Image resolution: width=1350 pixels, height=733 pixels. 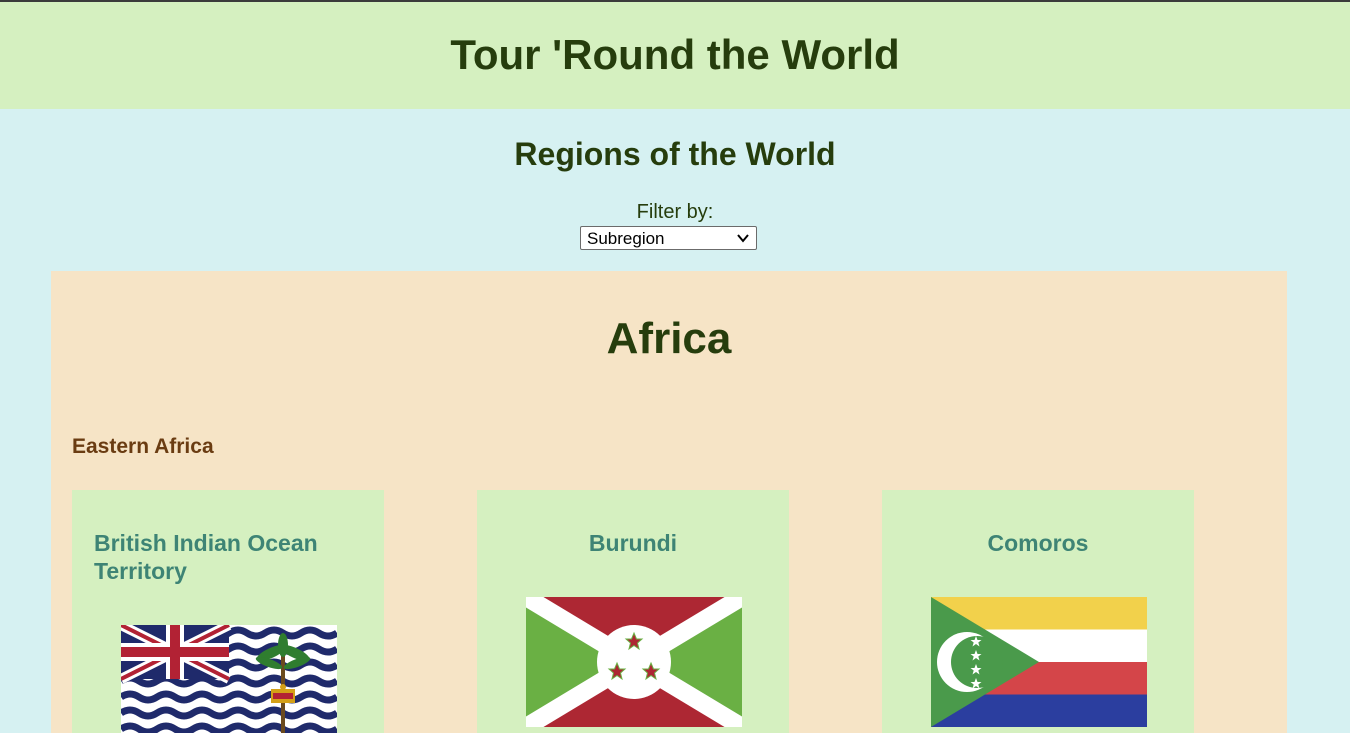 I want to click on filter-select: Subregion, so click(x=668, y=238).